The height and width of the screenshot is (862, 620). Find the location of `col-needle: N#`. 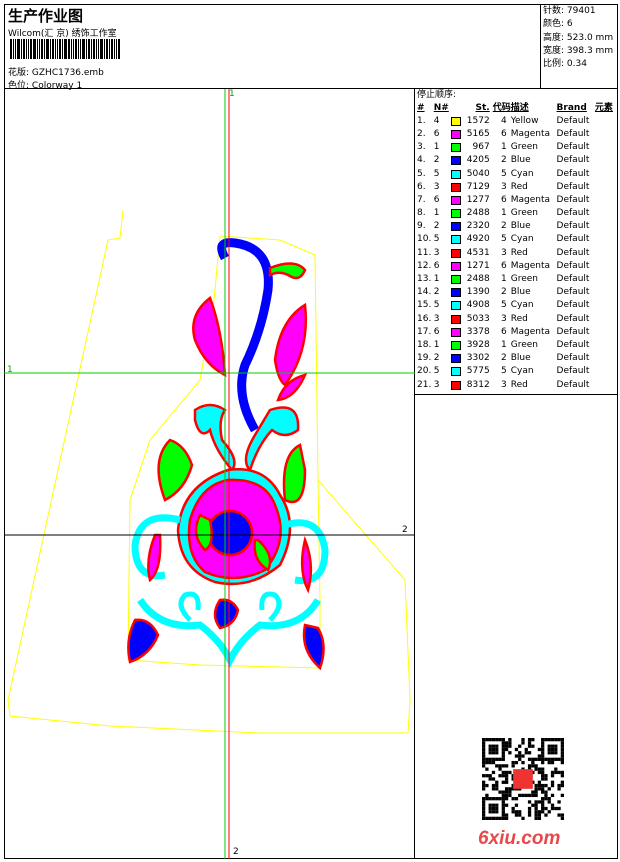

col-needle: N# is located at coordinates (441, 107).